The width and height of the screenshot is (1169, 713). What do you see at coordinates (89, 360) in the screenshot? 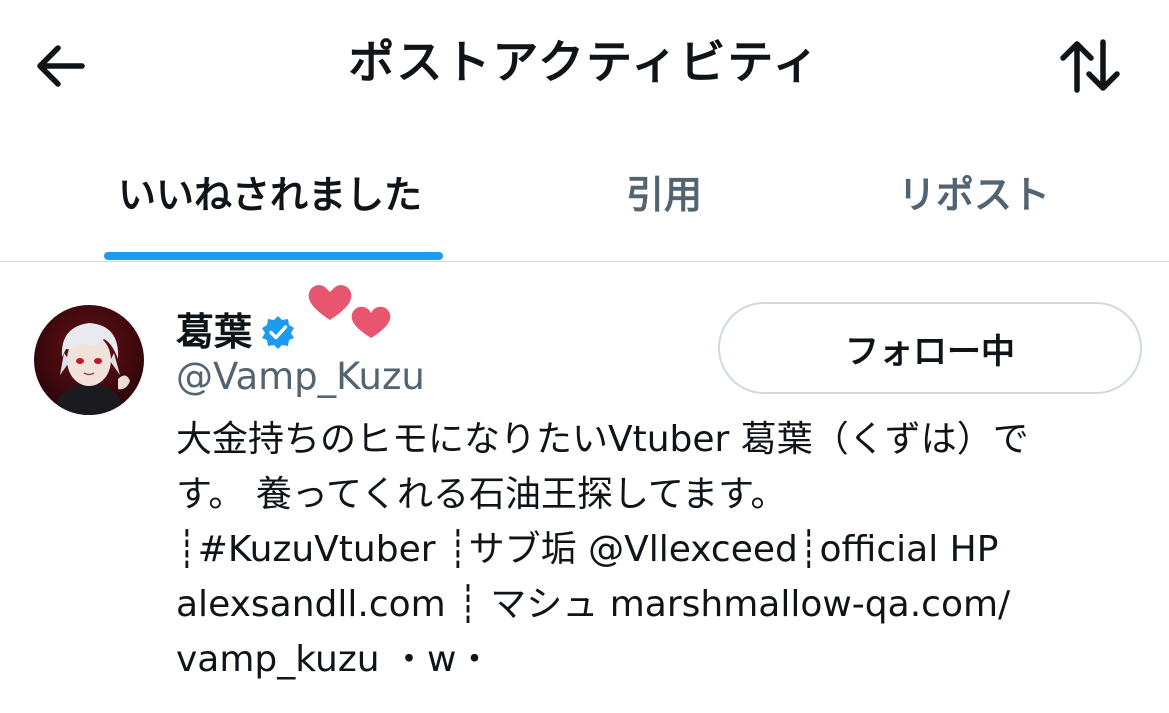
I see `avatar` at bounding box center [89, 360].